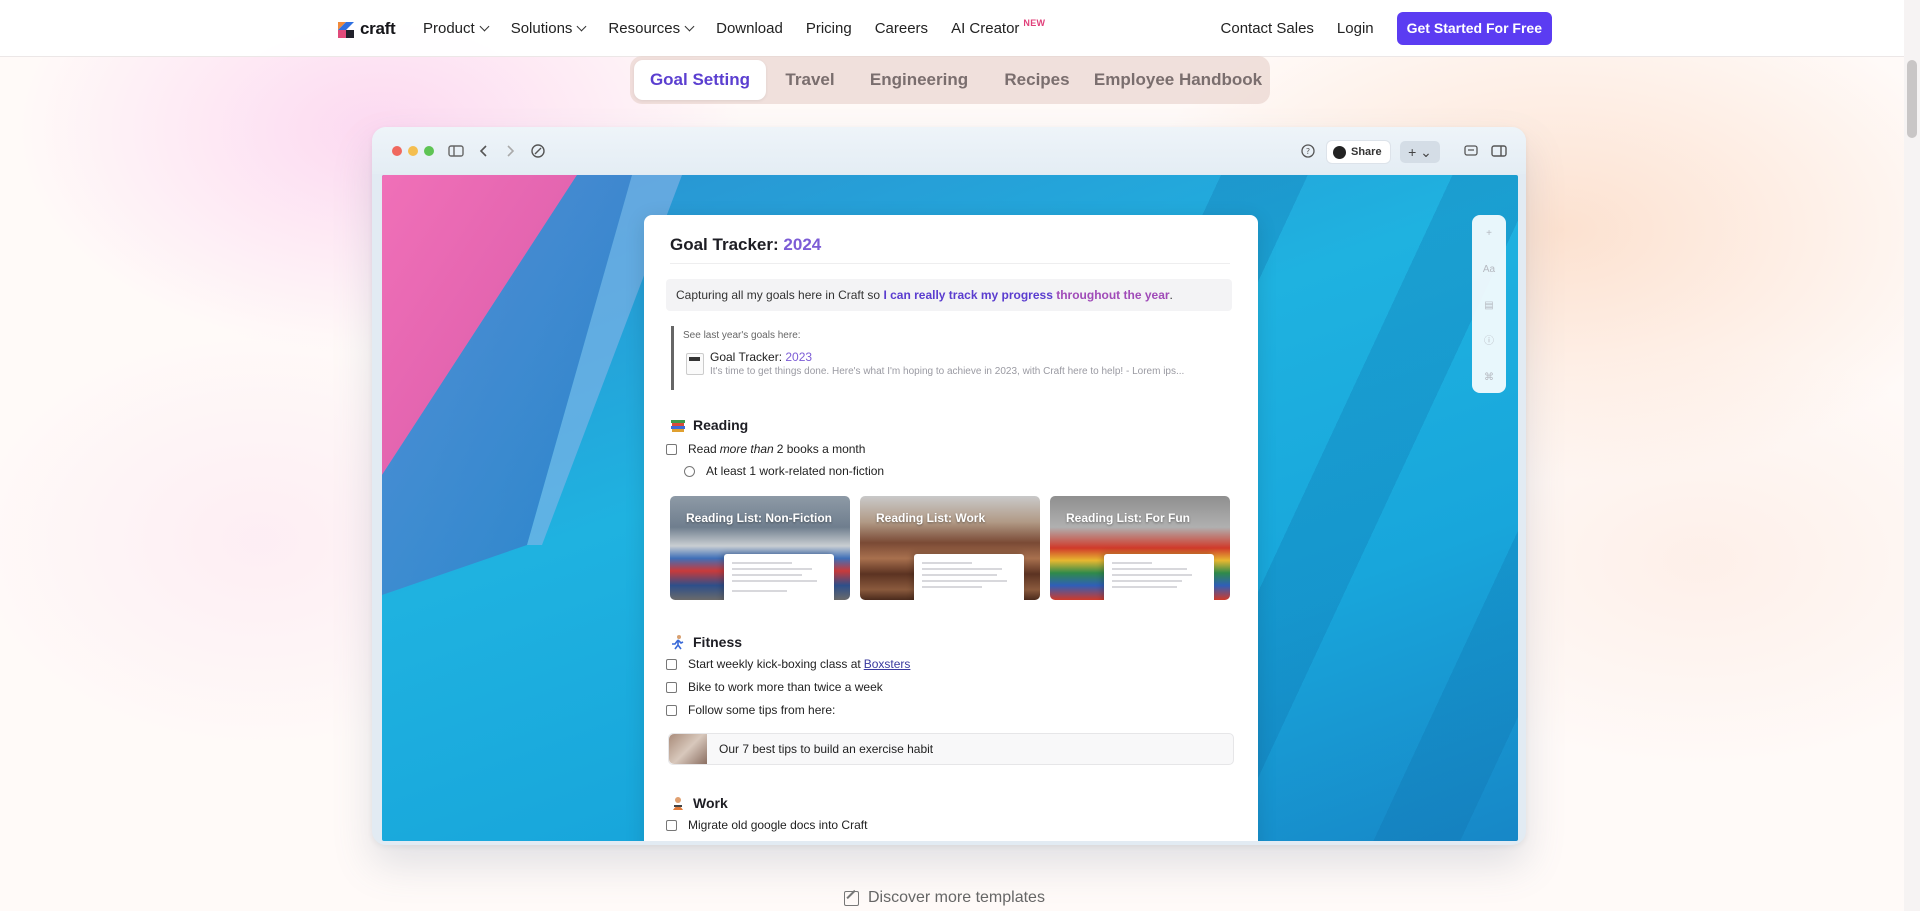  What do you see at coordinates (695, 364) in the screenshot?
I see `document-icon` at bounding box center [695, 364].